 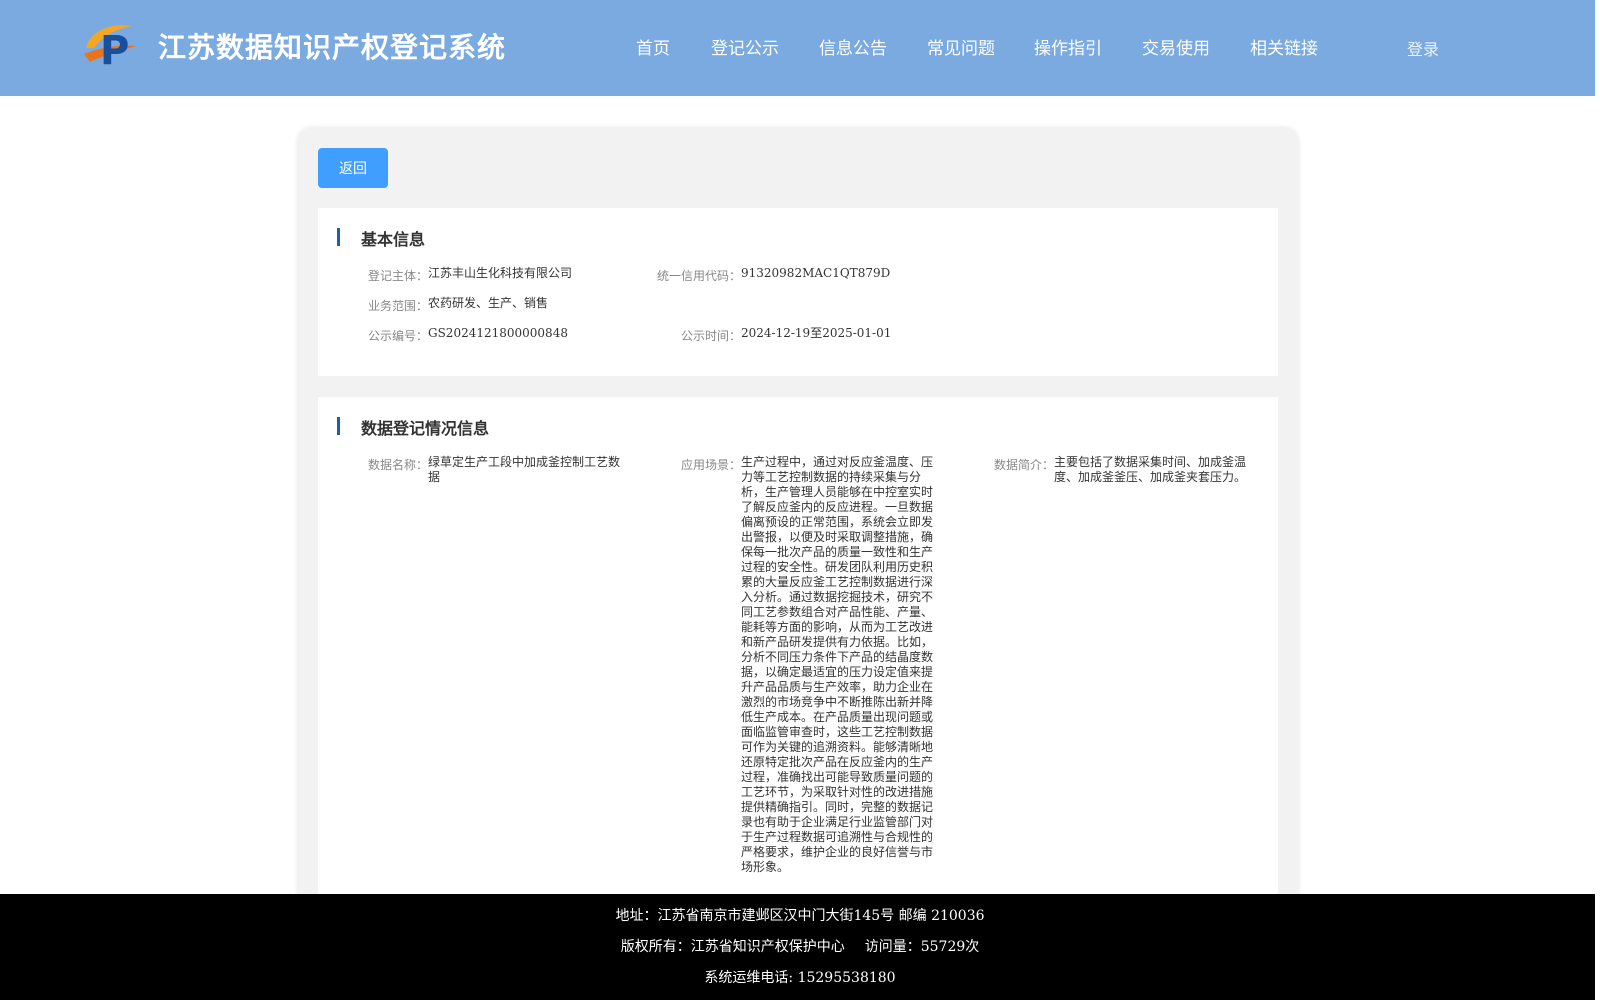 What do you see at coordinates (393, 239) in the screenshot?
I see `basic-info-title: 基本信息` at bounding box center [393, 239].